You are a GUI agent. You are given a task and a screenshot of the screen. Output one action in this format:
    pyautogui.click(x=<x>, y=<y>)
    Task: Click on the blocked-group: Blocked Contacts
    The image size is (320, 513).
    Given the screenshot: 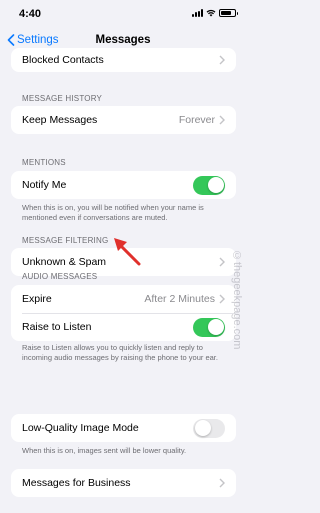 What is the action you would take?
    pyautogui.click(x=123, y=60)
    